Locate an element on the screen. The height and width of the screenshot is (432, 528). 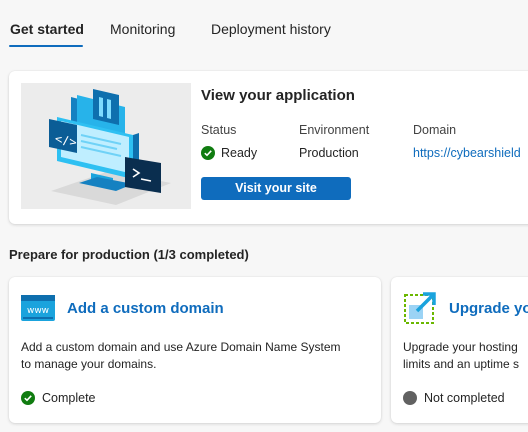
upgrade-status: Not completed is located at coordinates (454, 398).